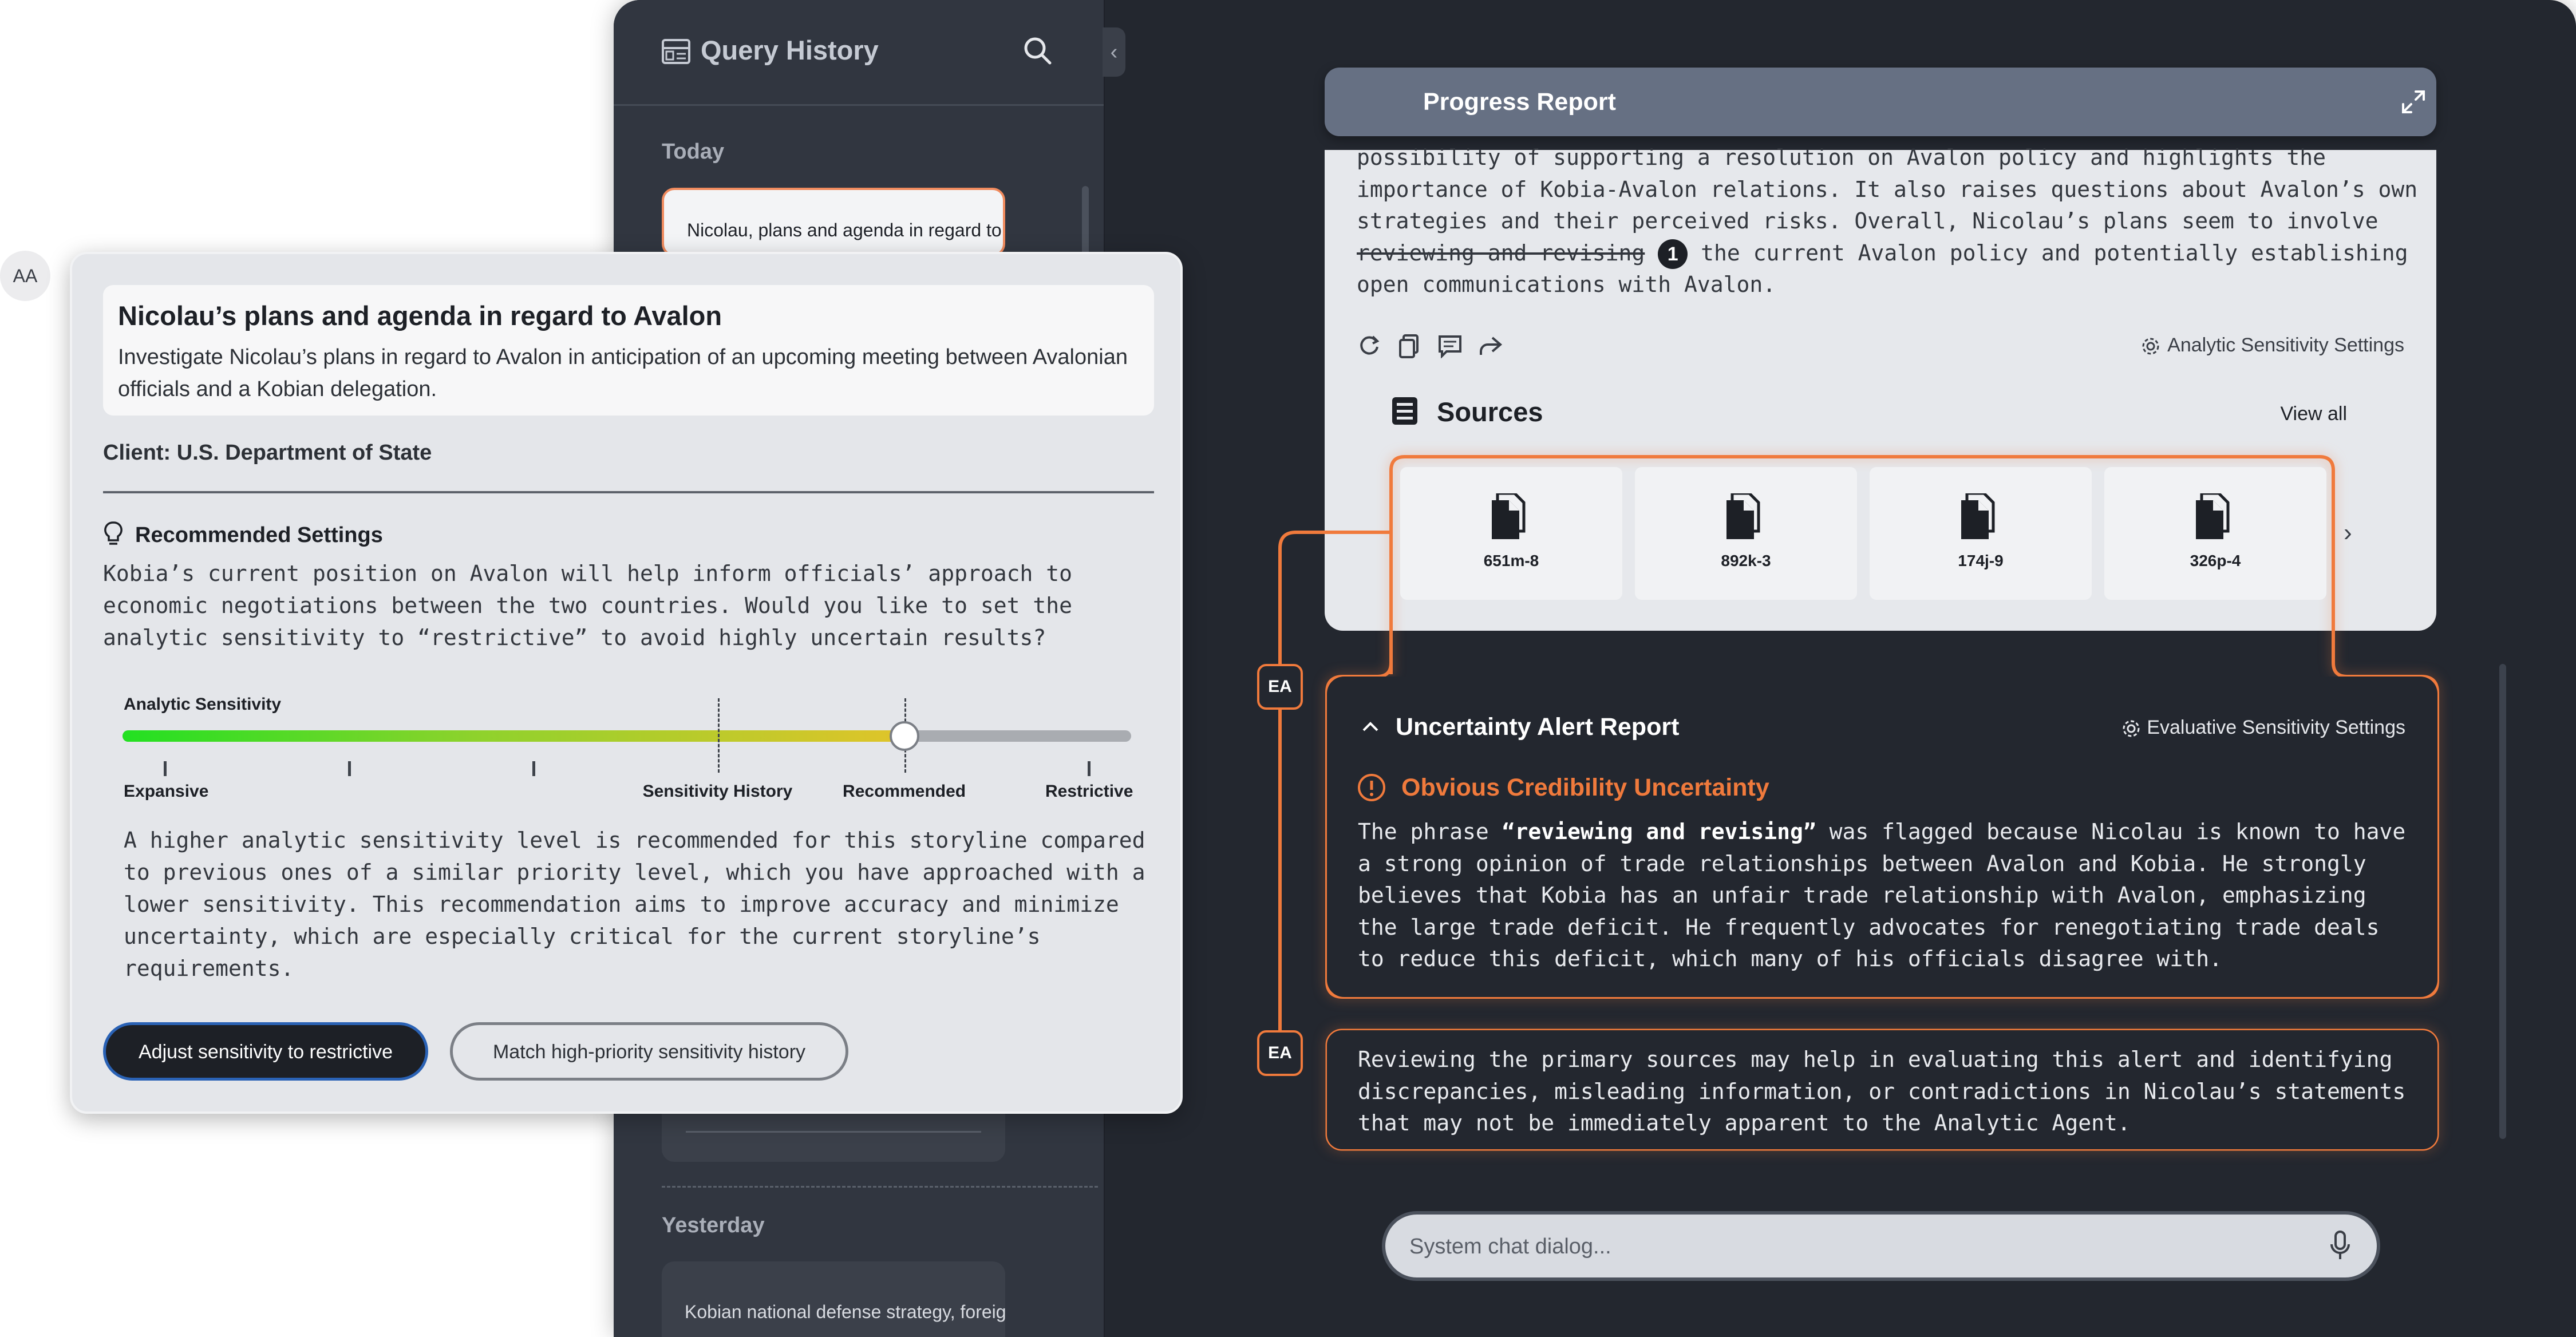  What do you see at coordinates (1880, 102) in the screenshot?
I see `progress-report-header: Progress Report` at bounding box center [1880, 102].